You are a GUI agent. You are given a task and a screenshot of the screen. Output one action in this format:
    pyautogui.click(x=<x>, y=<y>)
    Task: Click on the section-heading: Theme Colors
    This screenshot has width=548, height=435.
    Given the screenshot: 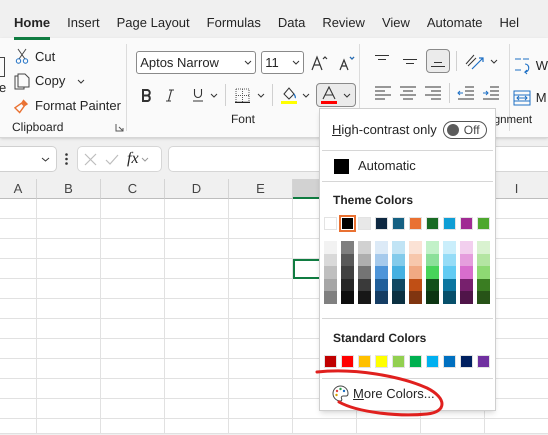 What is the action you would take?
    pyautogui.click(x=373, y=200)
    